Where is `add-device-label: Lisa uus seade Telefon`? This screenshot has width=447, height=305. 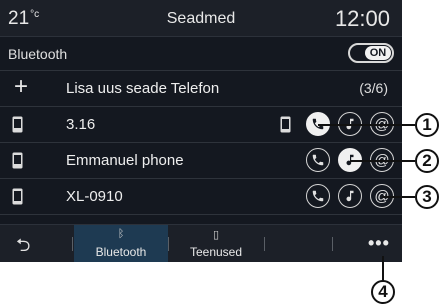 add-device-label: Lisa uus seade Telefon is located at coordinates (143, 88).